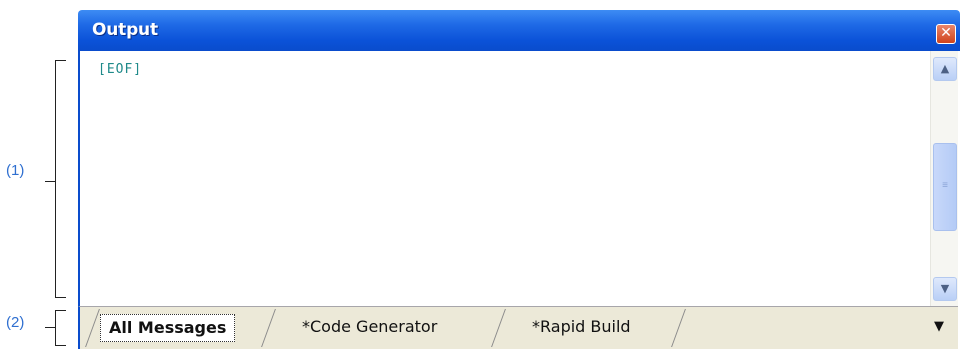  I want to click on tab-rapid-build: *Rapid Build, so click(581, 327).